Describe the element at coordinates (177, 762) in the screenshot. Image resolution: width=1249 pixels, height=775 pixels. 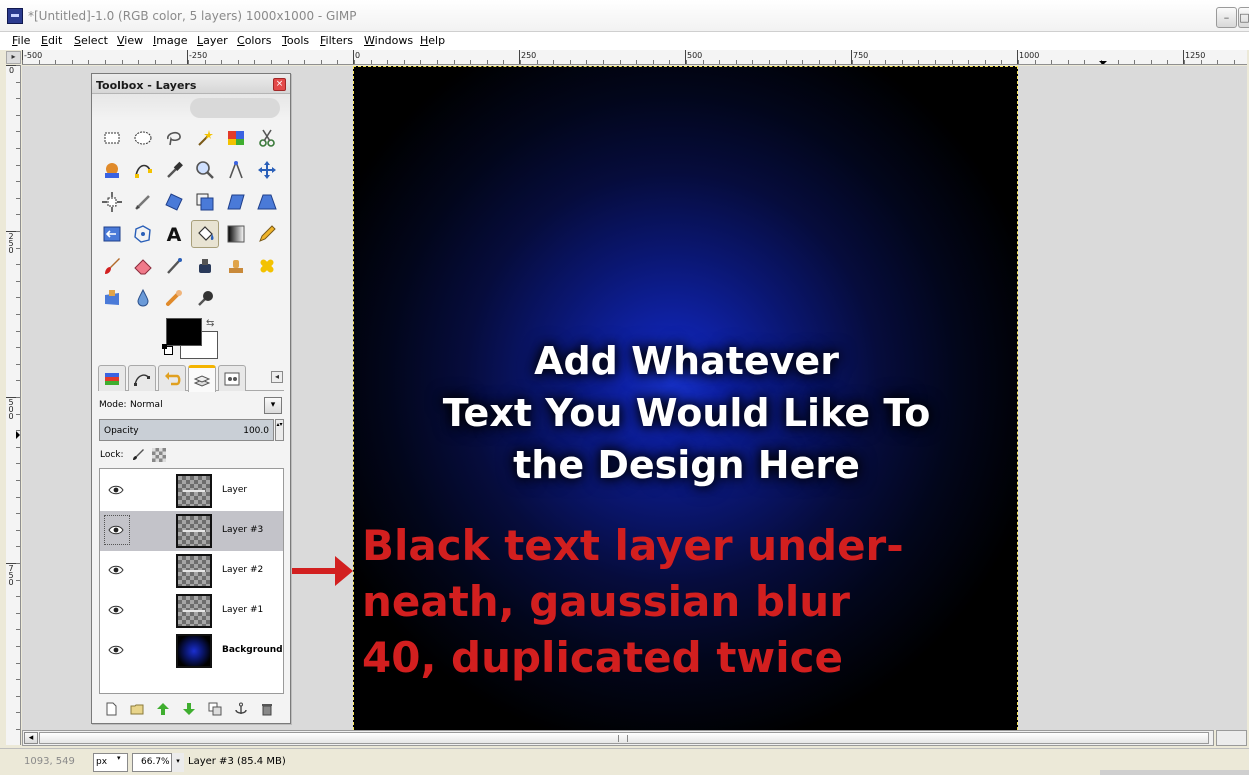
I see `zoom-dropdown-icon: ▾` at that location.